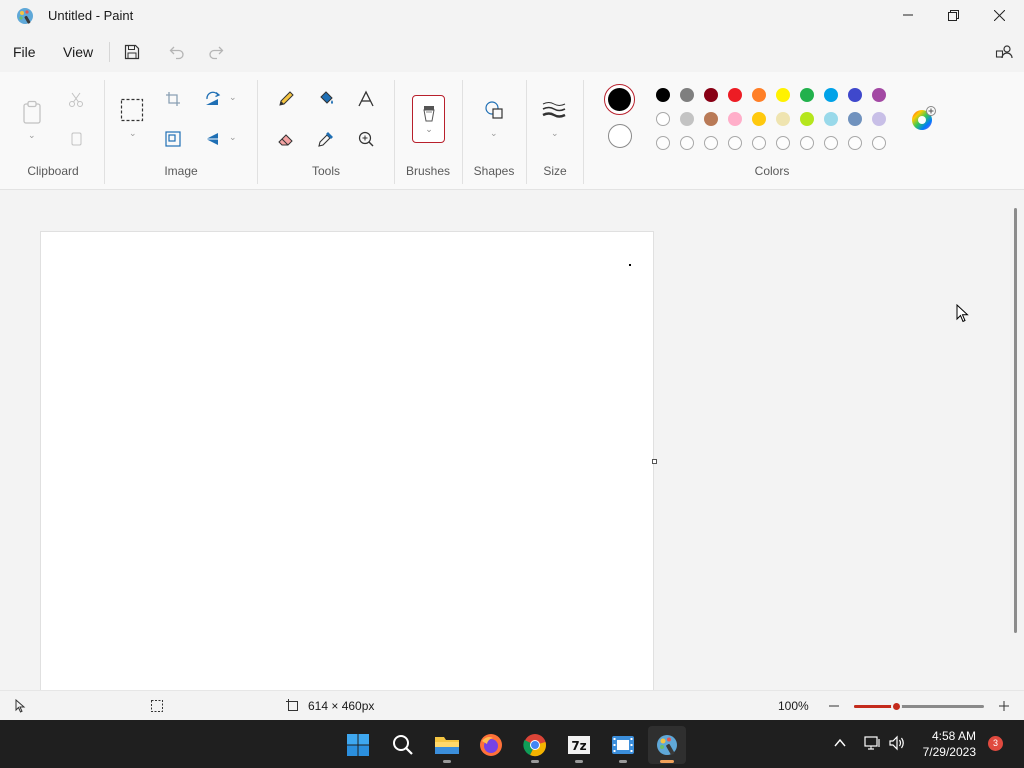  I want to click on magnifier-button, so click(366, 139).